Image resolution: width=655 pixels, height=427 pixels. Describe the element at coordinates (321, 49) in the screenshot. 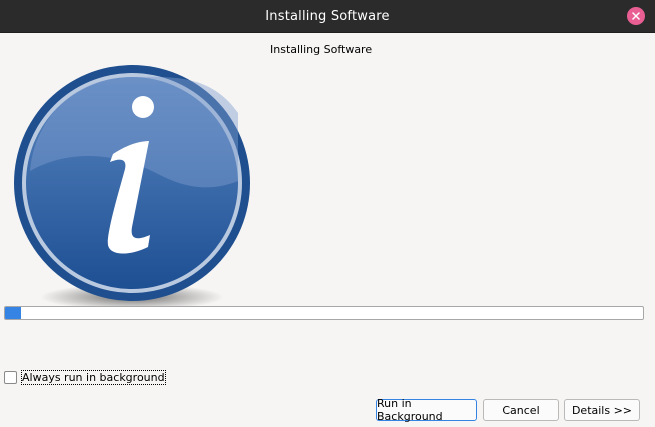

I see `installing-header: Installing Software` at that location.